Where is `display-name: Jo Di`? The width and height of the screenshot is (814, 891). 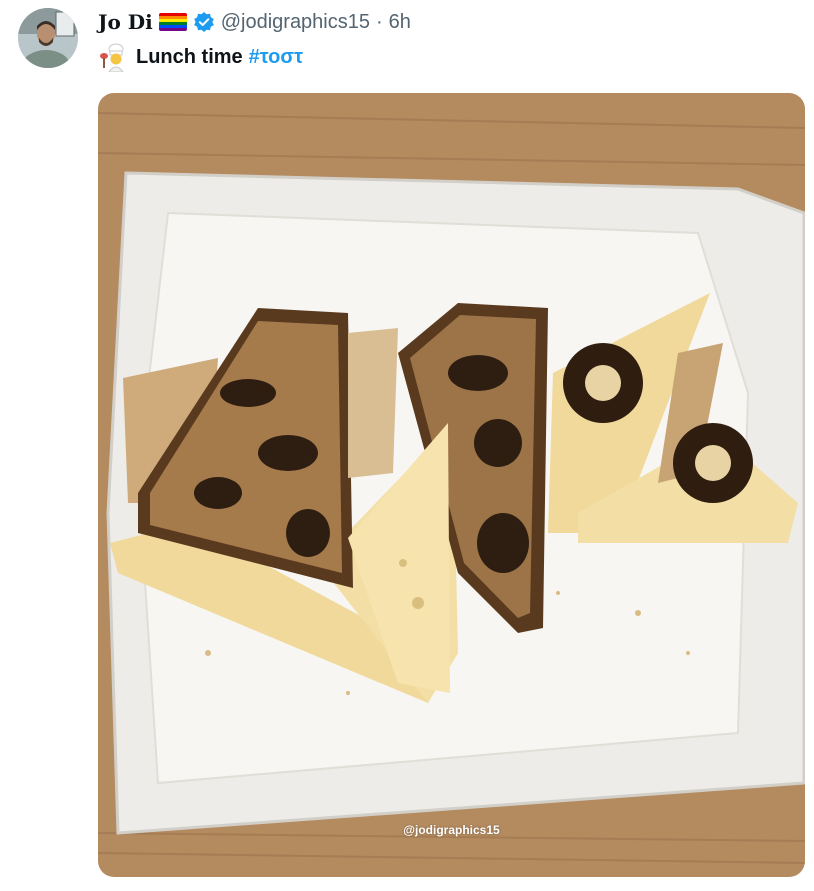 display-name: Jo Di is located at coordinates (125, 22).